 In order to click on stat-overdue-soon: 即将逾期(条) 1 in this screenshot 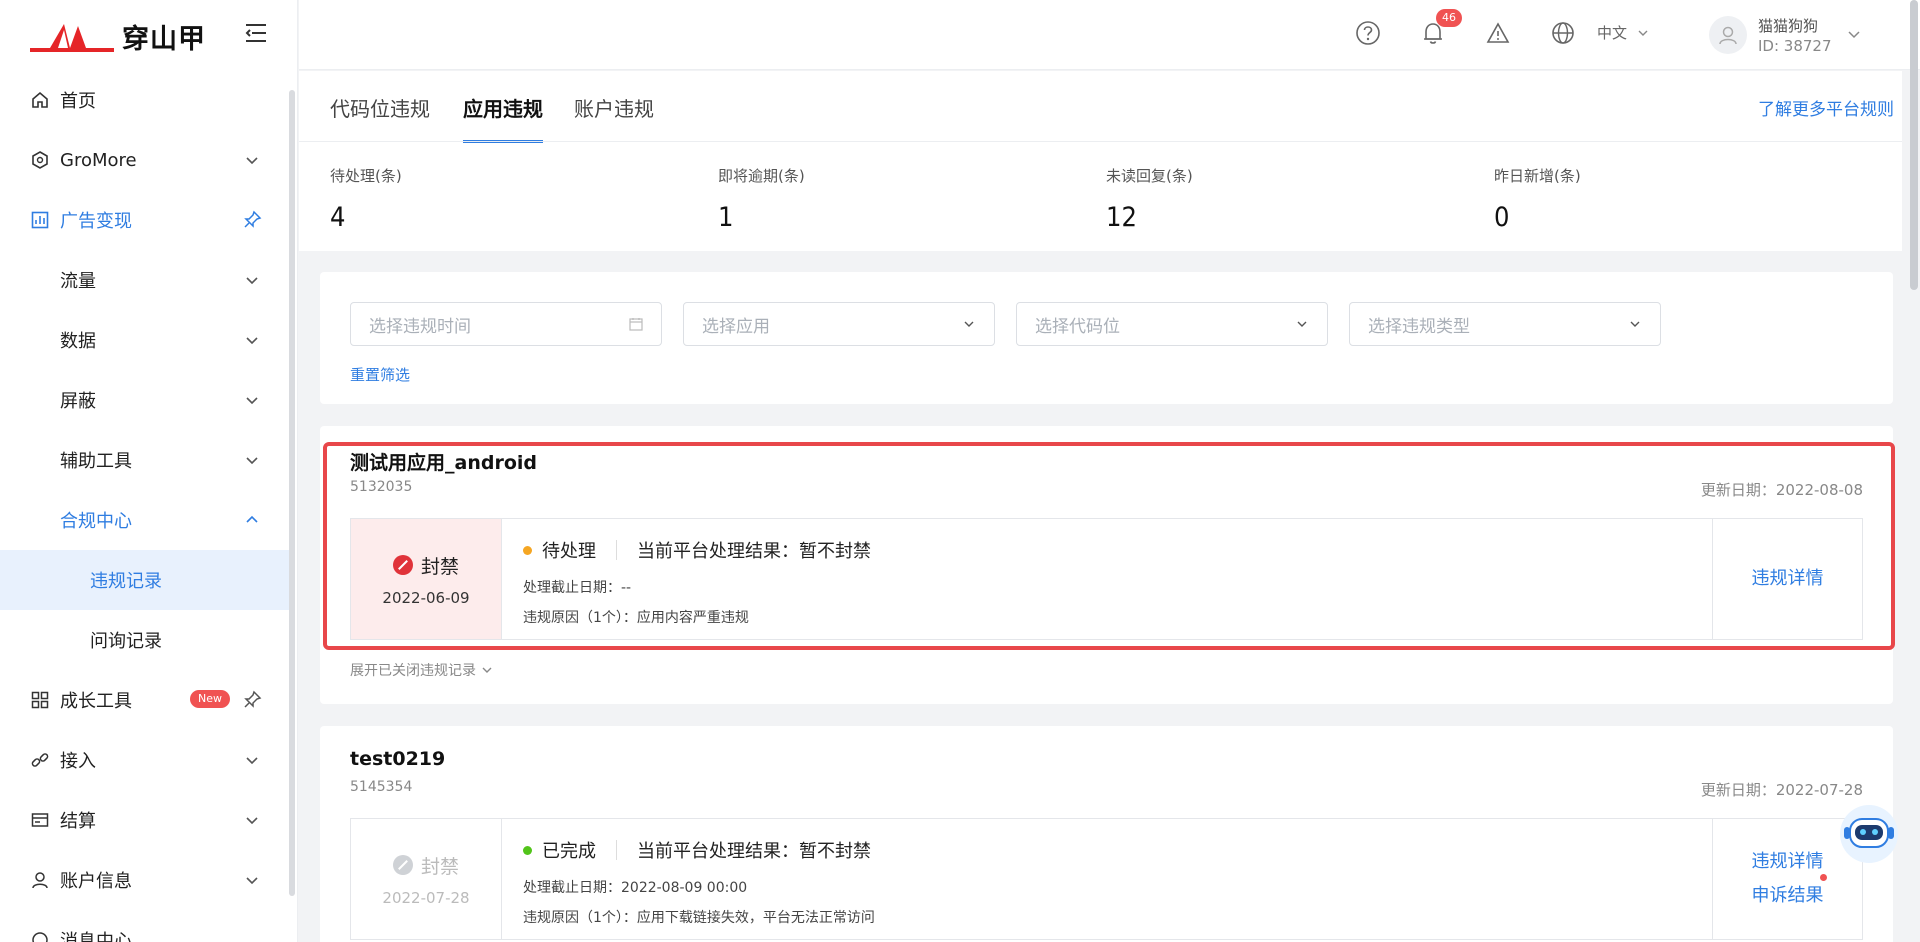, I will do `click(761, 199)`.